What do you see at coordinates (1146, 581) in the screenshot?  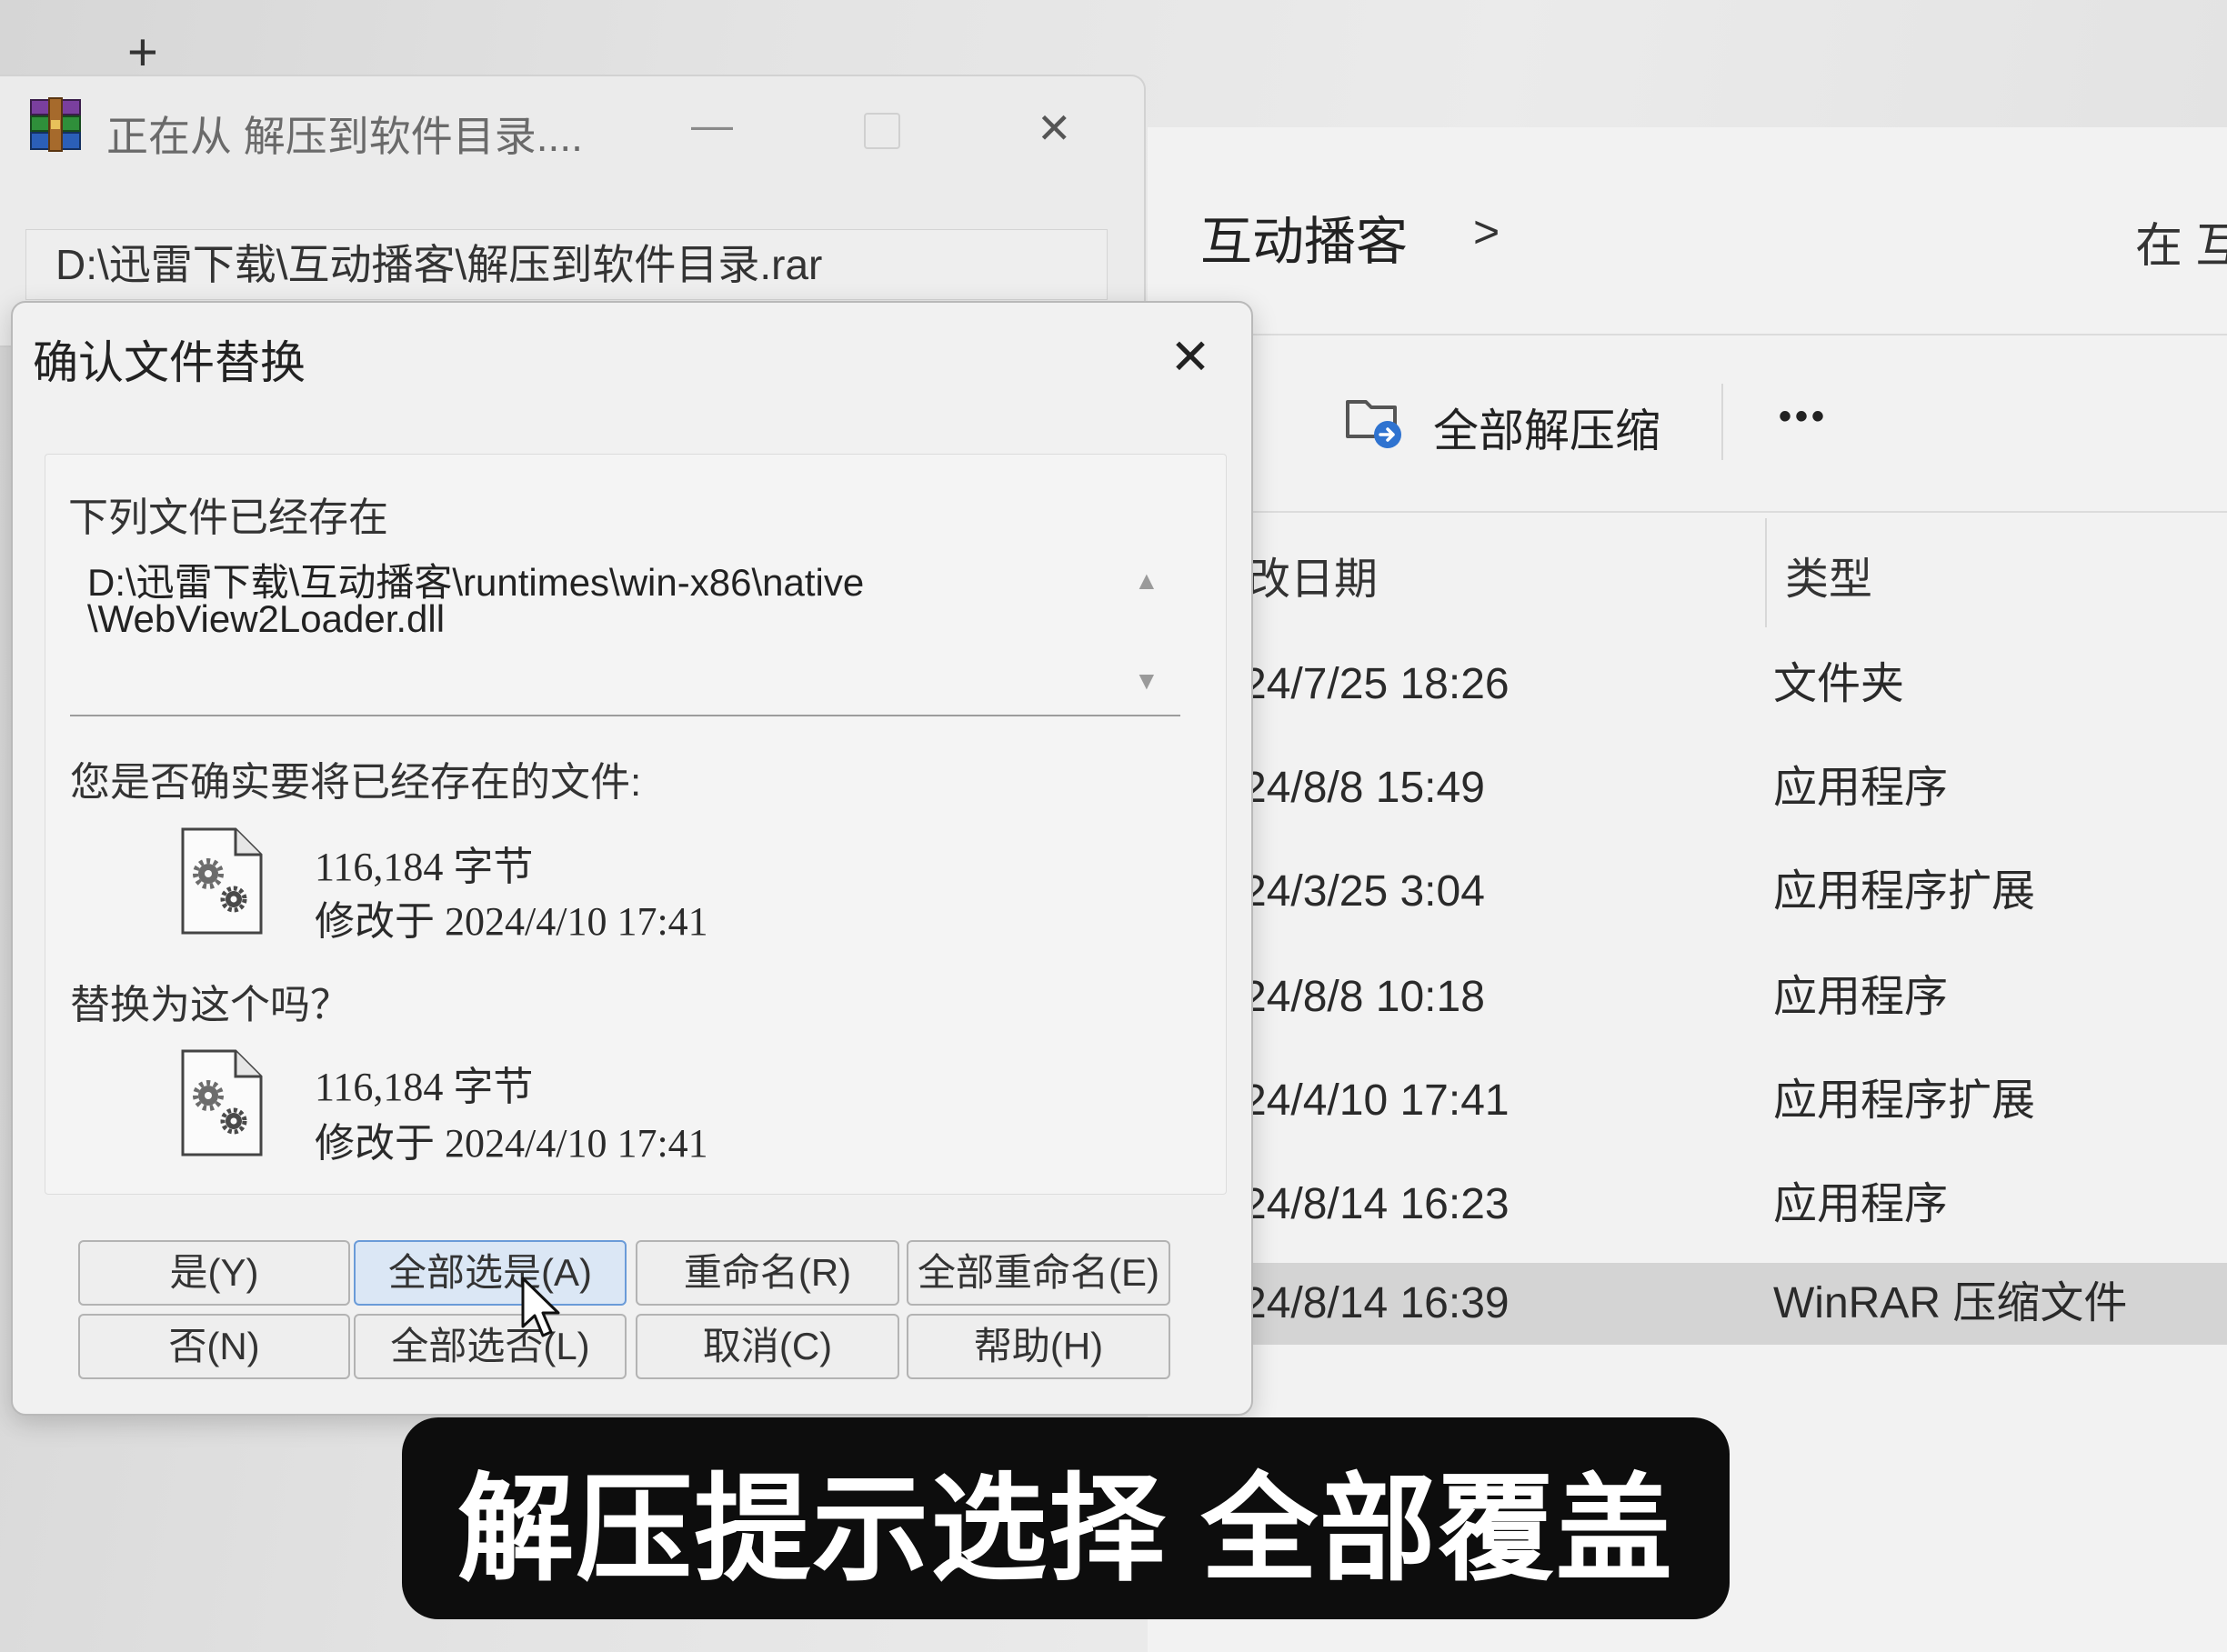 I see `scroll-up-arrow-icon: ▲` at bounding box center [1146, 581].